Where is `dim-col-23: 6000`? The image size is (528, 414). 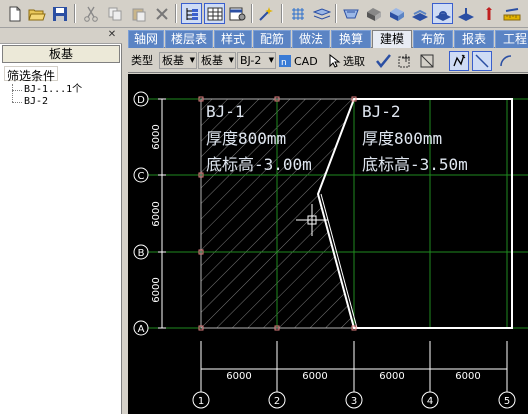 dim-col-23: 6000 is located at coordinates (314, 376).